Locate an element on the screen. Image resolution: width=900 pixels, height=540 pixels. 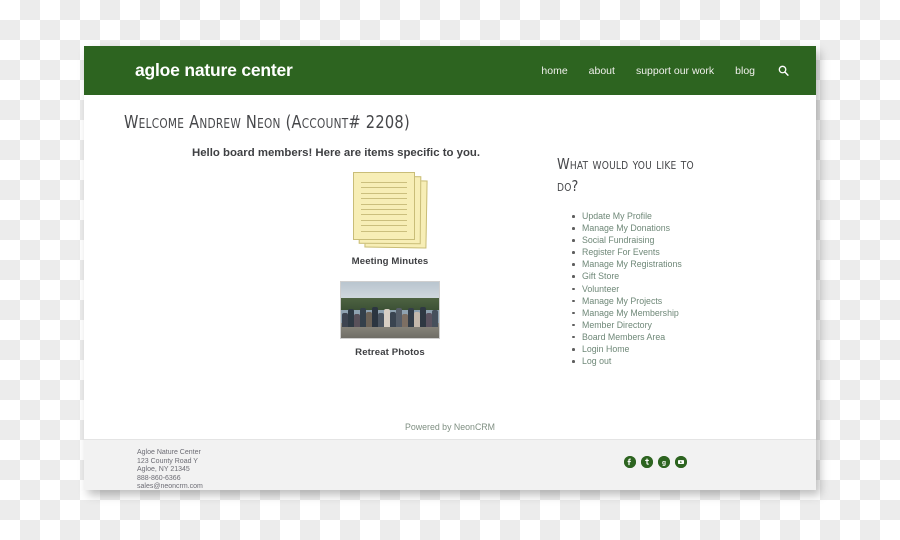
footer-city-state-zip: Agloe, NY 21345 is located at coordinates (163, 470).